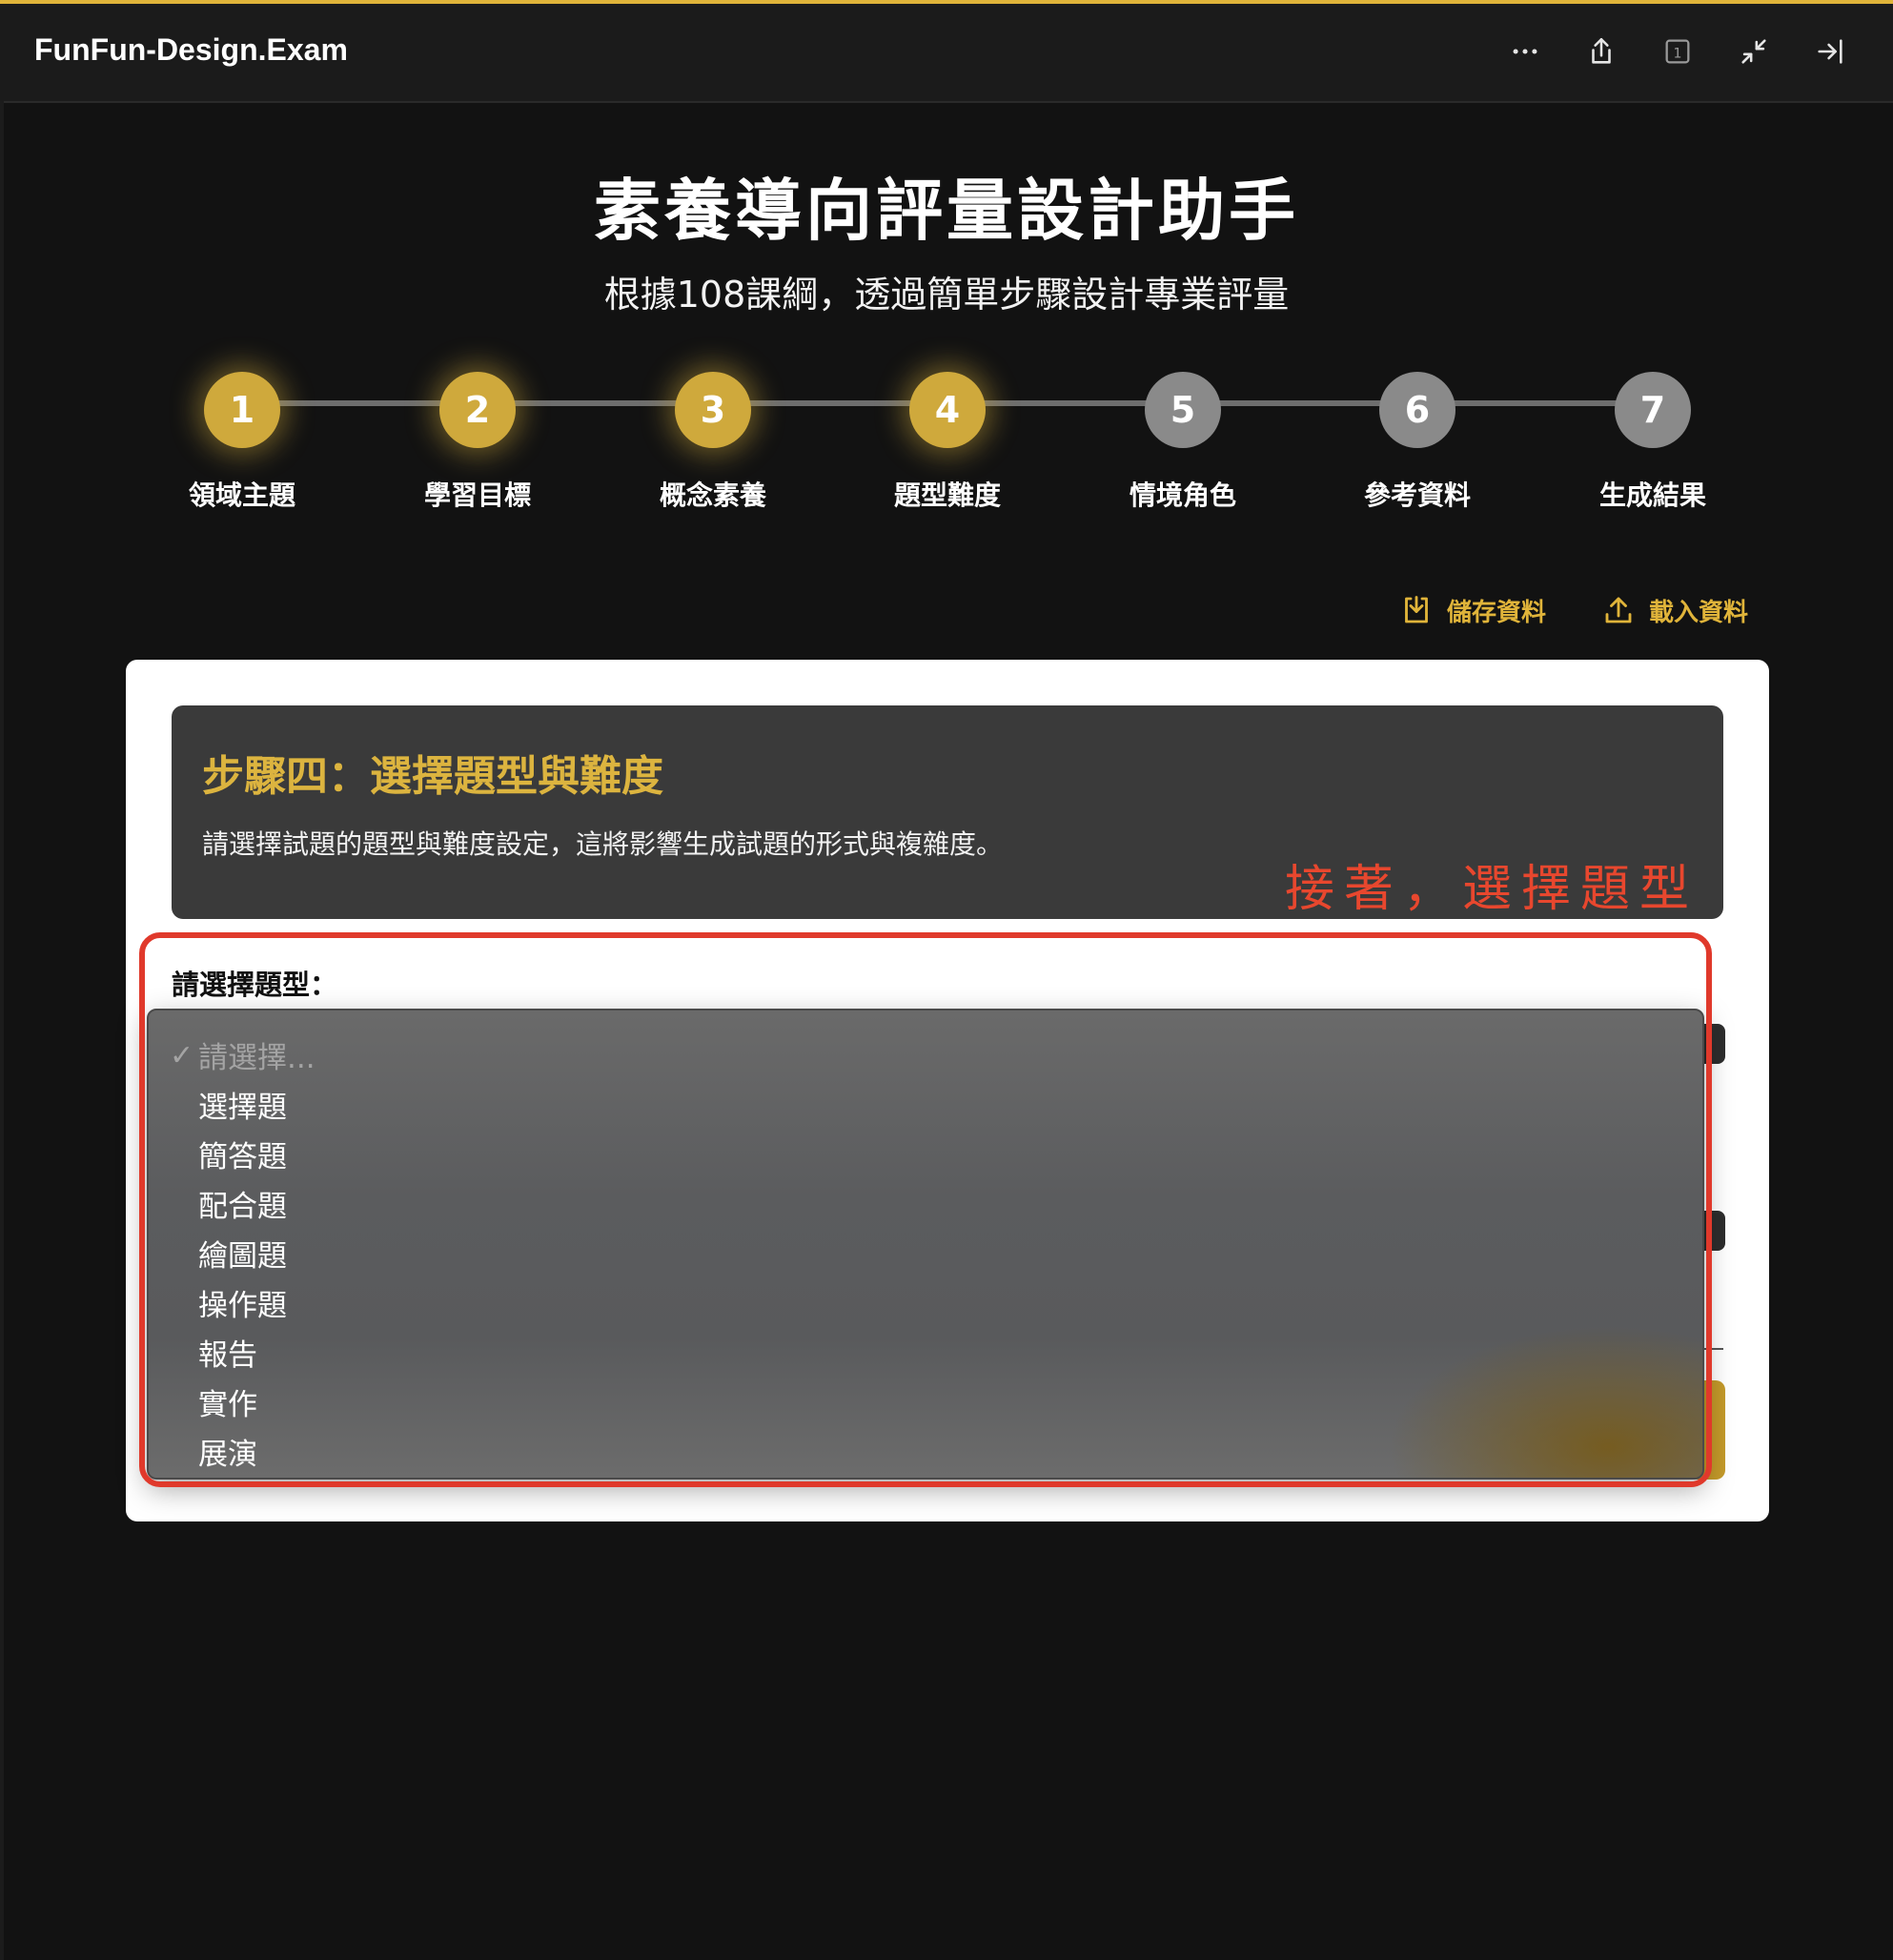 This screenshot has height=1960, width=1893. I want to click on title-bar: FunFun-Design.Exam 1, so click(946, 53).